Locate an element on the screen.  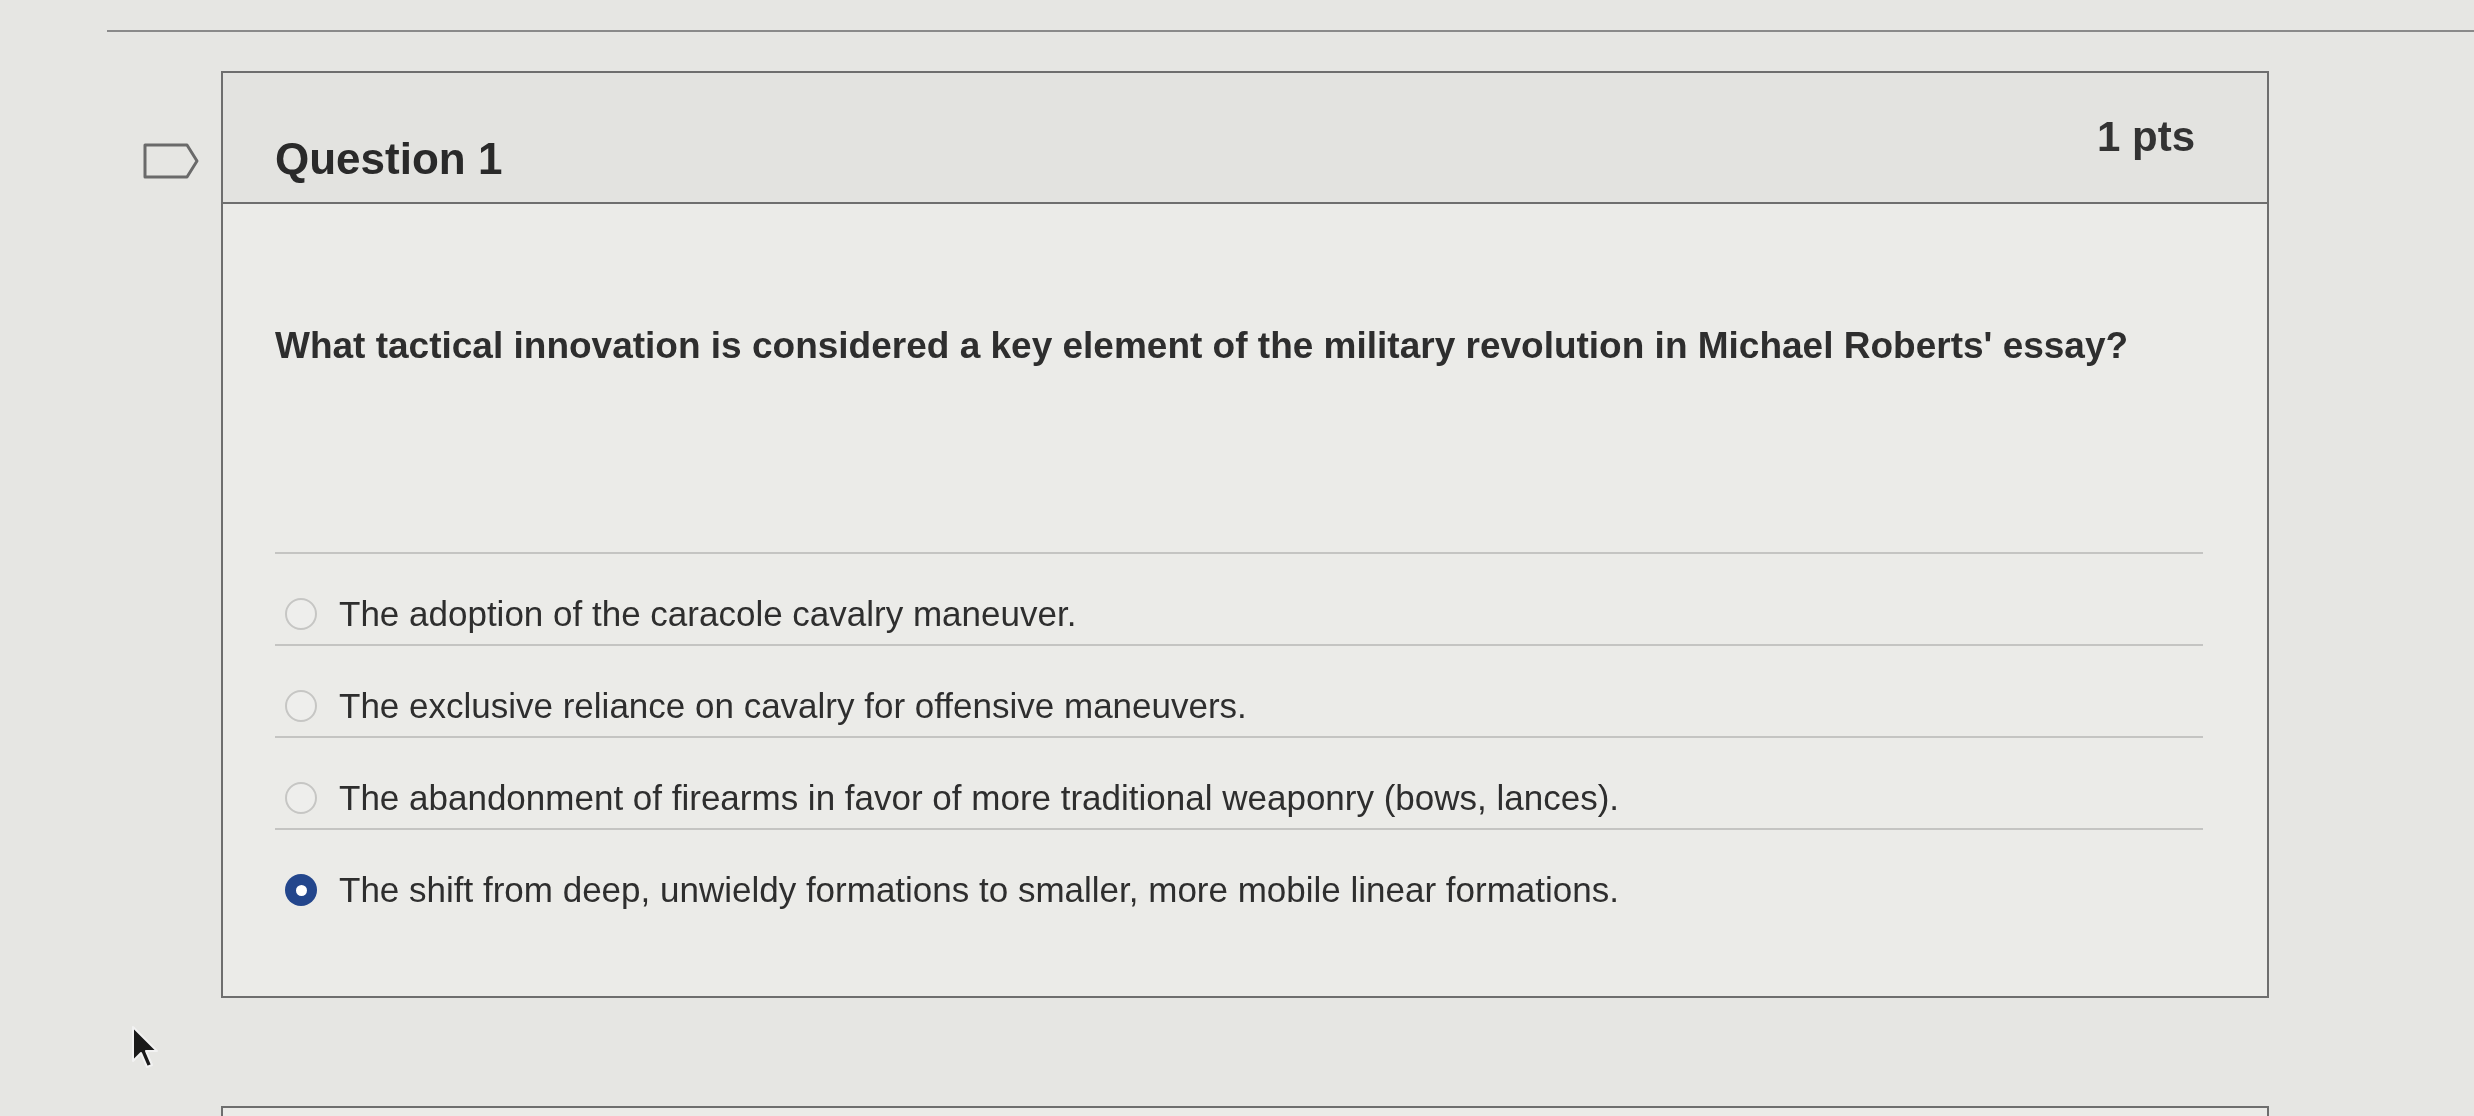
flag-icon is located at coordinates (171, 161).